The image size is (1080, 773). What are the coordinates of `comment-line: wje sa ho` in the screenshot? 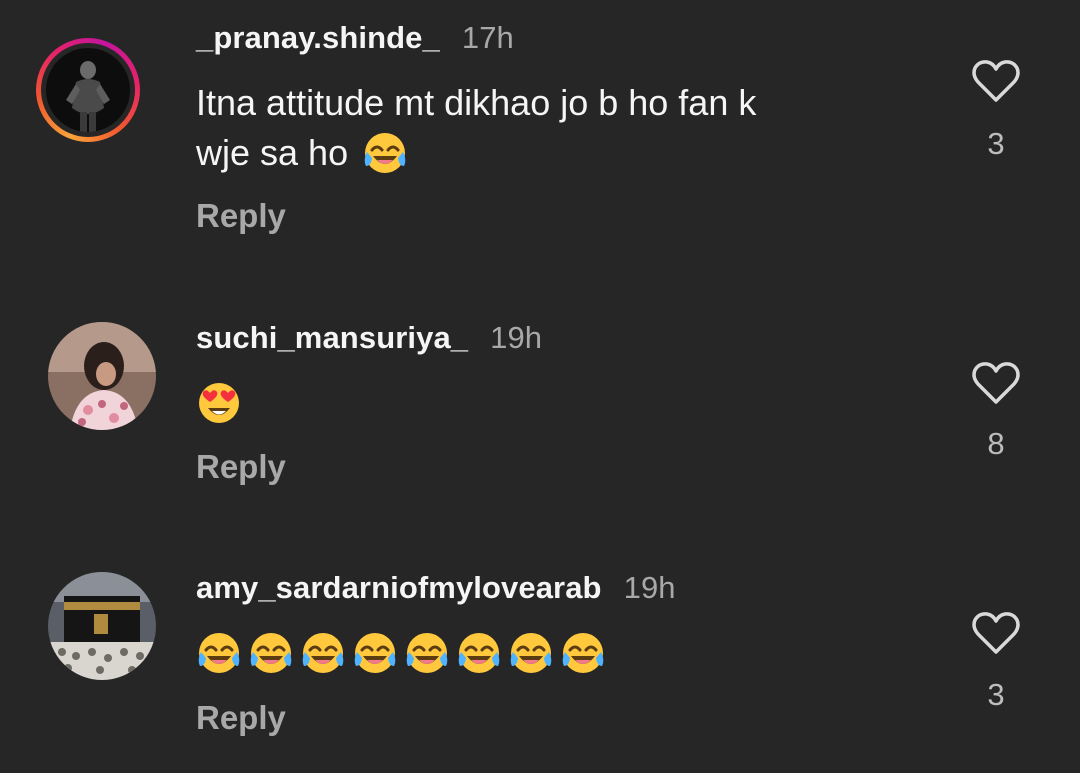 It's located at (272, 152).